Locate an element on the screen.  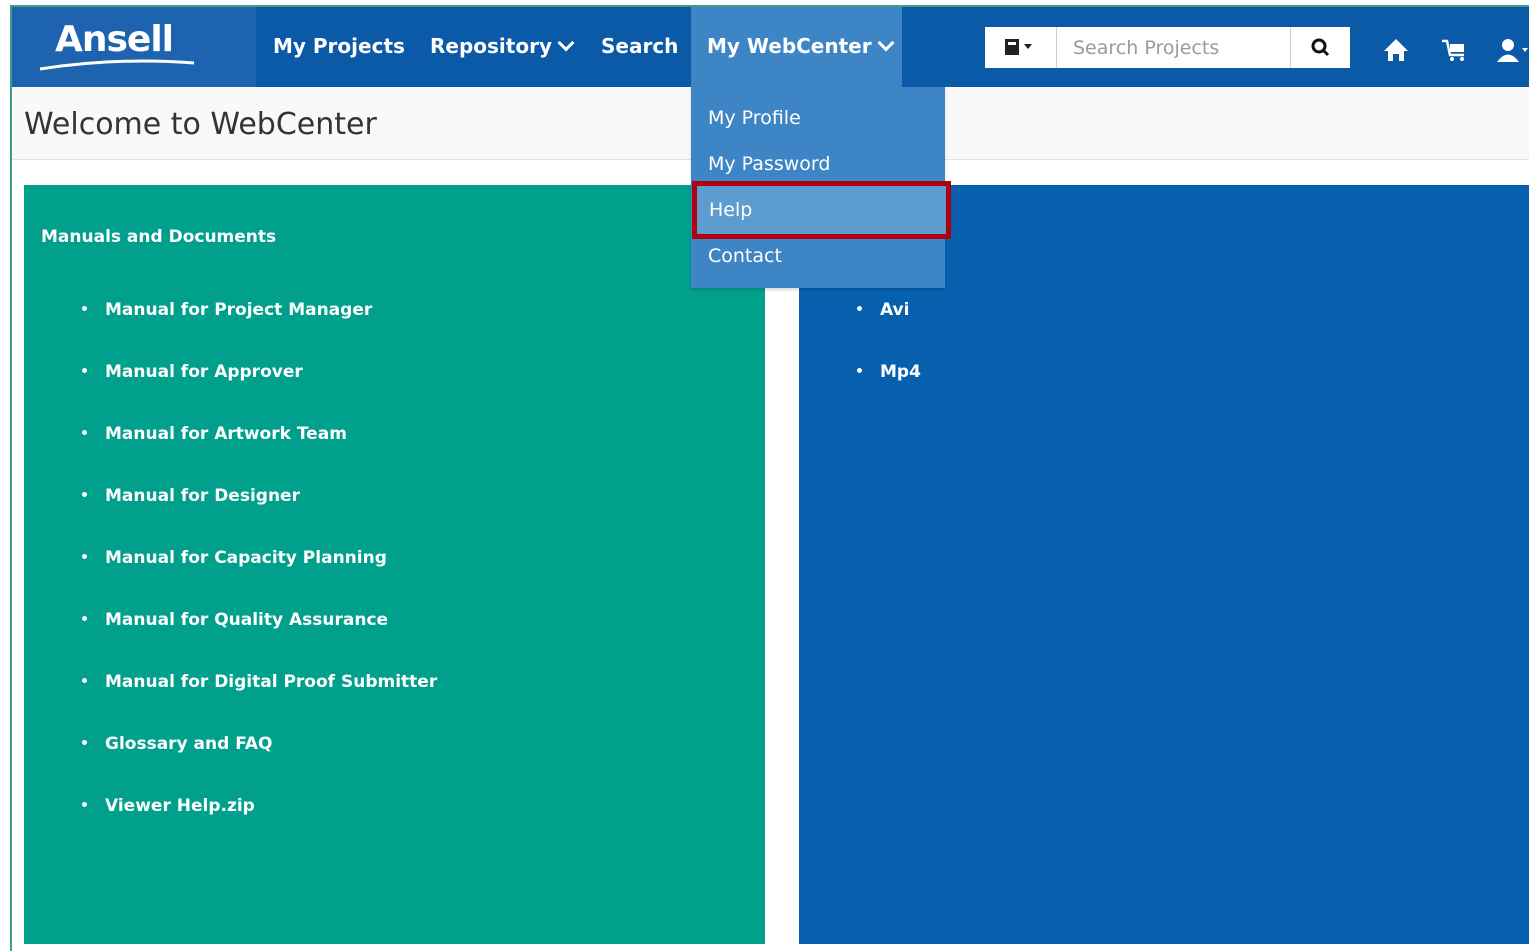
search-button is located at coordinates (1320, 47).